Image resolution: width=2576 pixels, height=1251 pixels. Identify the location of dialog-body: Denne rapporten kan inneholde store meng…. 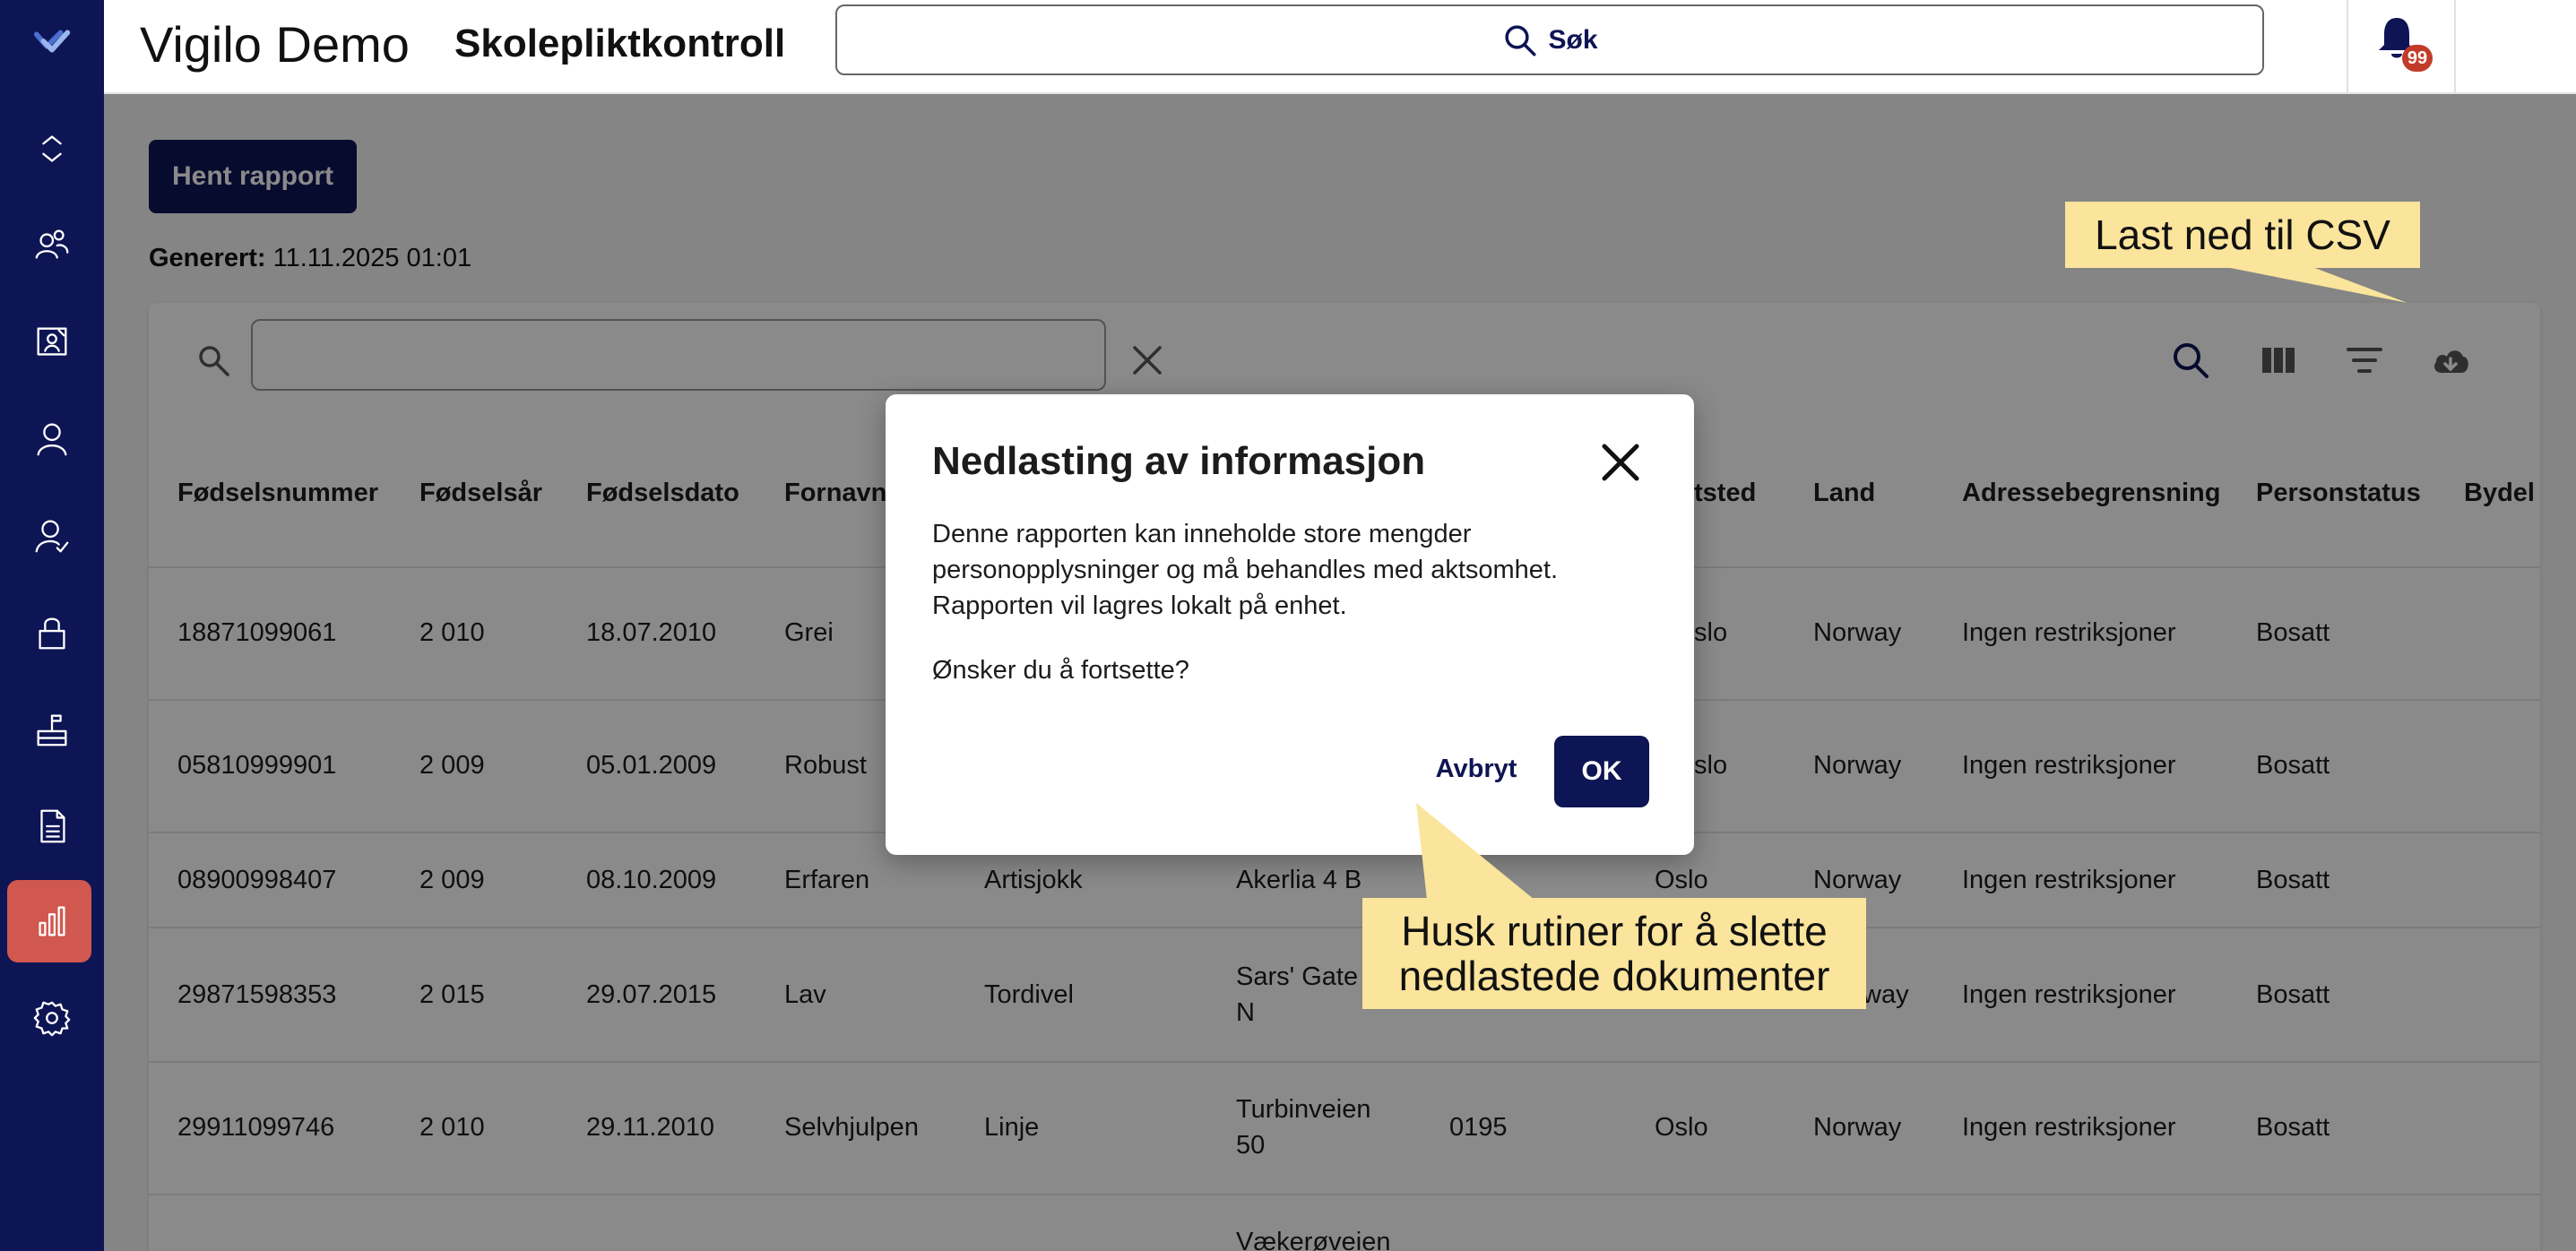
(1290, 570).